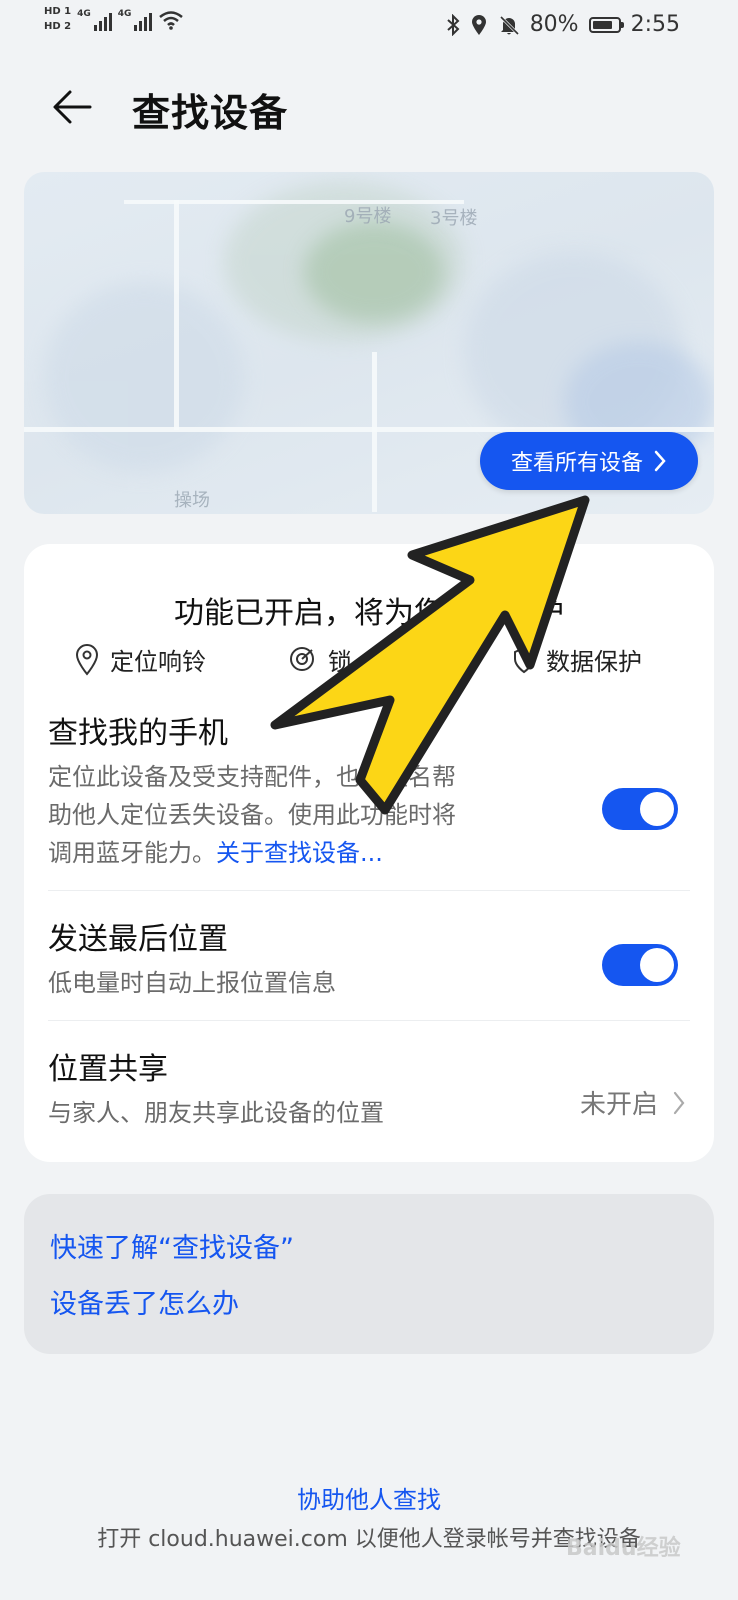 The image size is (738, 1600). Describe the element at coordinates (171, 20) in the screenshot. I see `wifi-icon` at that location.